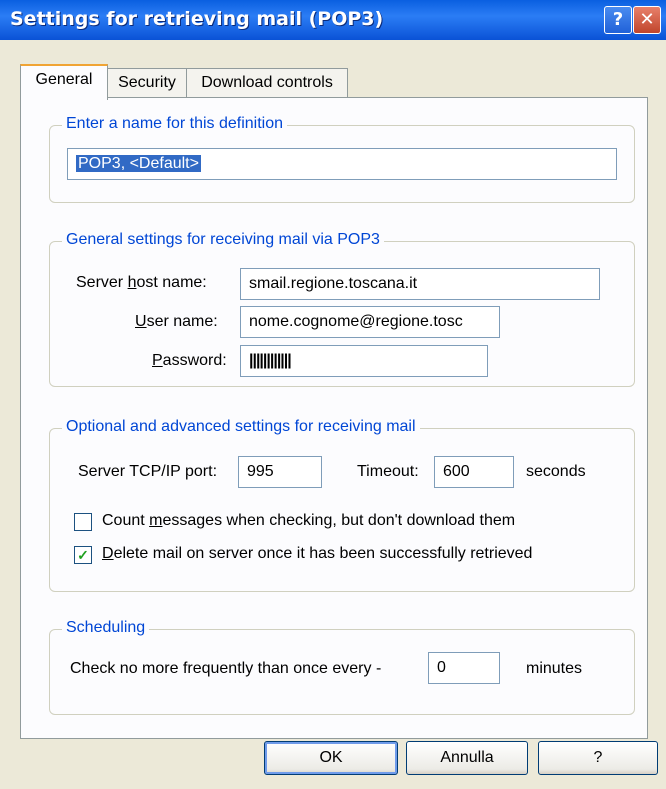 This screenshot has width=666, height=789. I want to click on definition-group-title: Enter a name for this definition, so click(175, 124).